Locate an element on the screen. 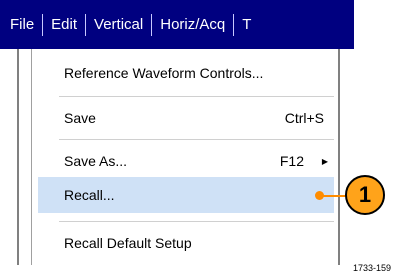  menu-item-save: Save Ctrl+S is located at coordinates (186, 118).